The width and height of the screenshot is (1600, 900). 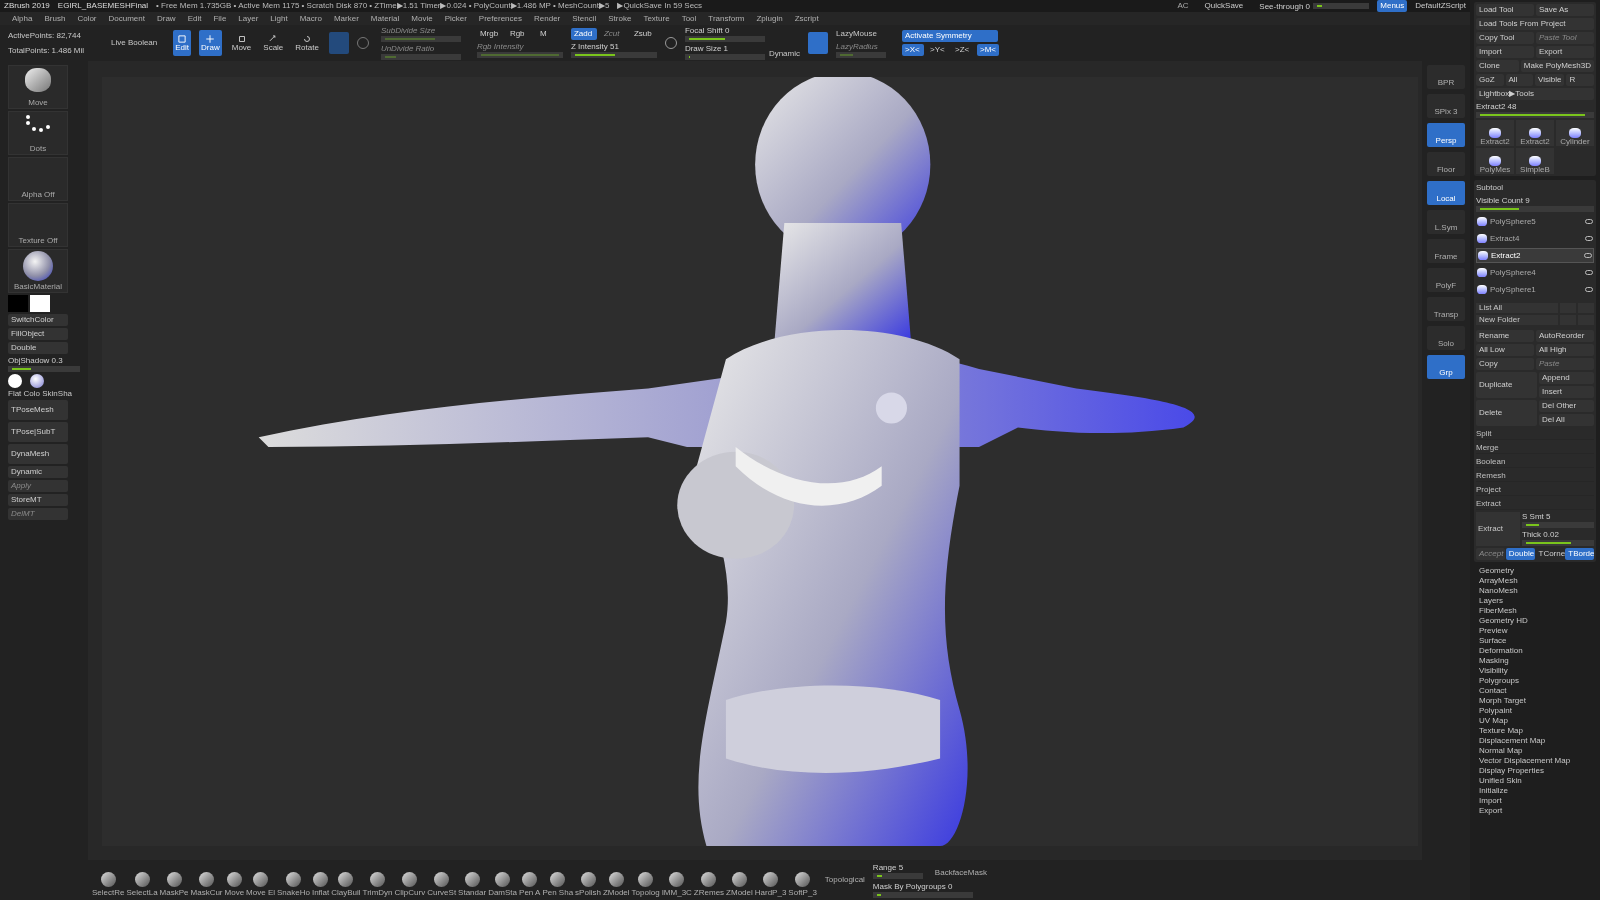 What do you see at coordinates (310, 18) in the screenshot?
I see `menu-item: Macro` at bounding box center [310, 18].